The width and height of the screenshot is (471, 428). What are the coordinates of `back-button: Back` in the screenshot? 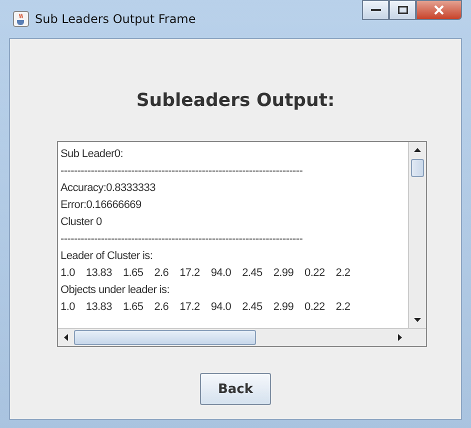 It's located at (235, 389).